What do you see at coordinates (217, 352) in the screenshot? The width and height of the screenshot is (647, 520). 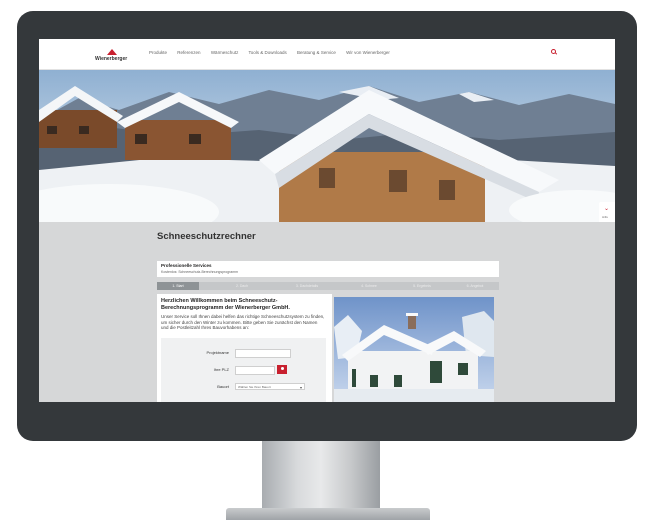 I see `project-name-label: Projektname` at bounding box center [217, 352].